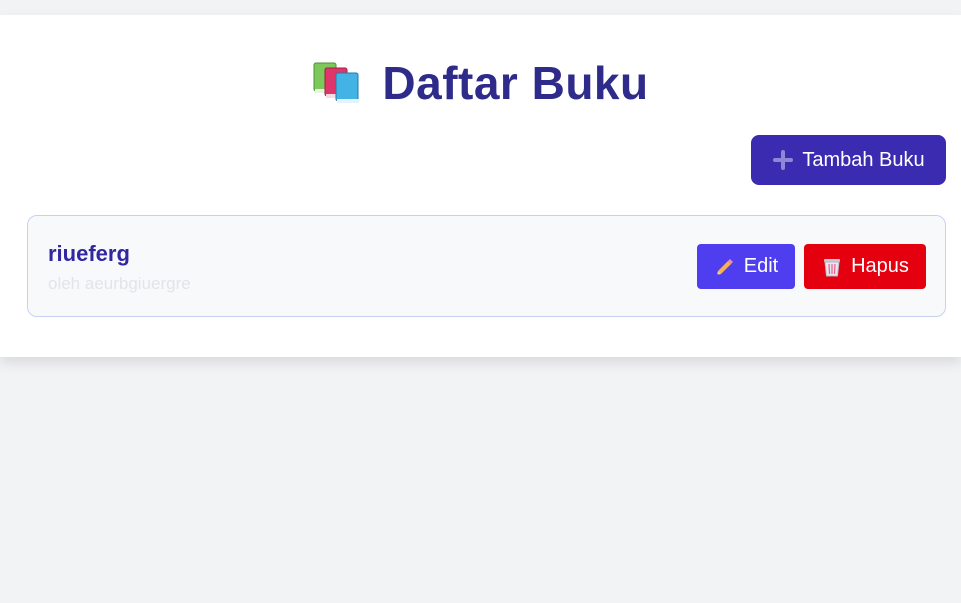 The width and height of the screenshot is (961, 603). I want to click on edit-label: Edit, so click(761, 266).